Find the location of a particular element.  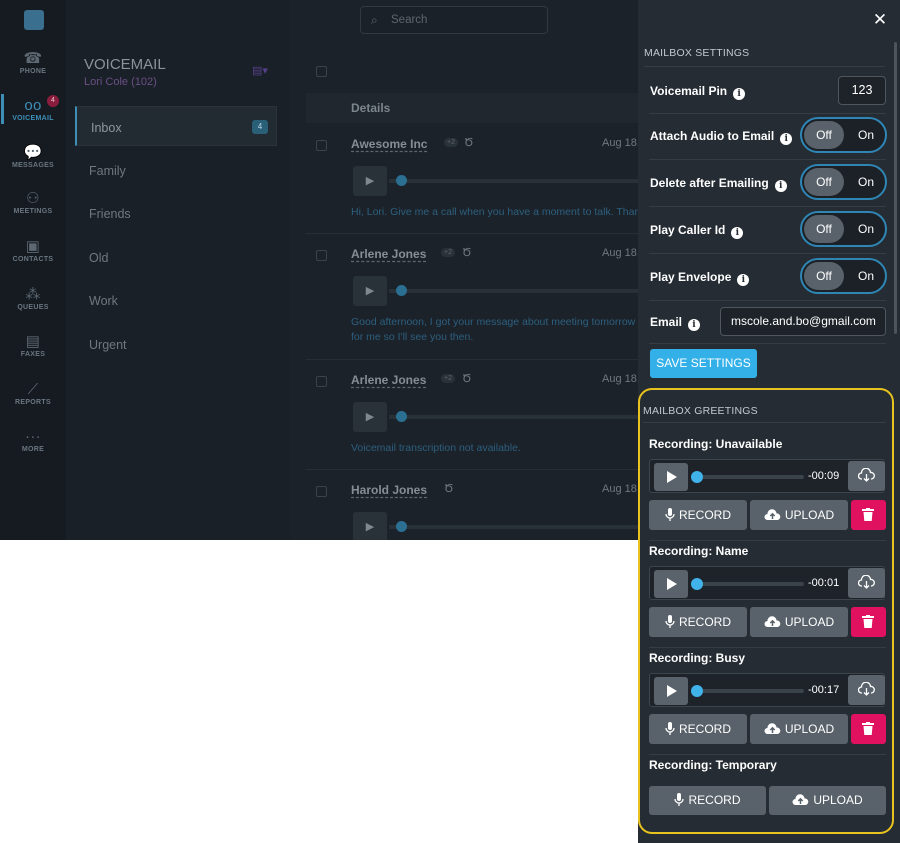

nav-messages: 💬 MESSAGES is located at coordinates (33, 156).